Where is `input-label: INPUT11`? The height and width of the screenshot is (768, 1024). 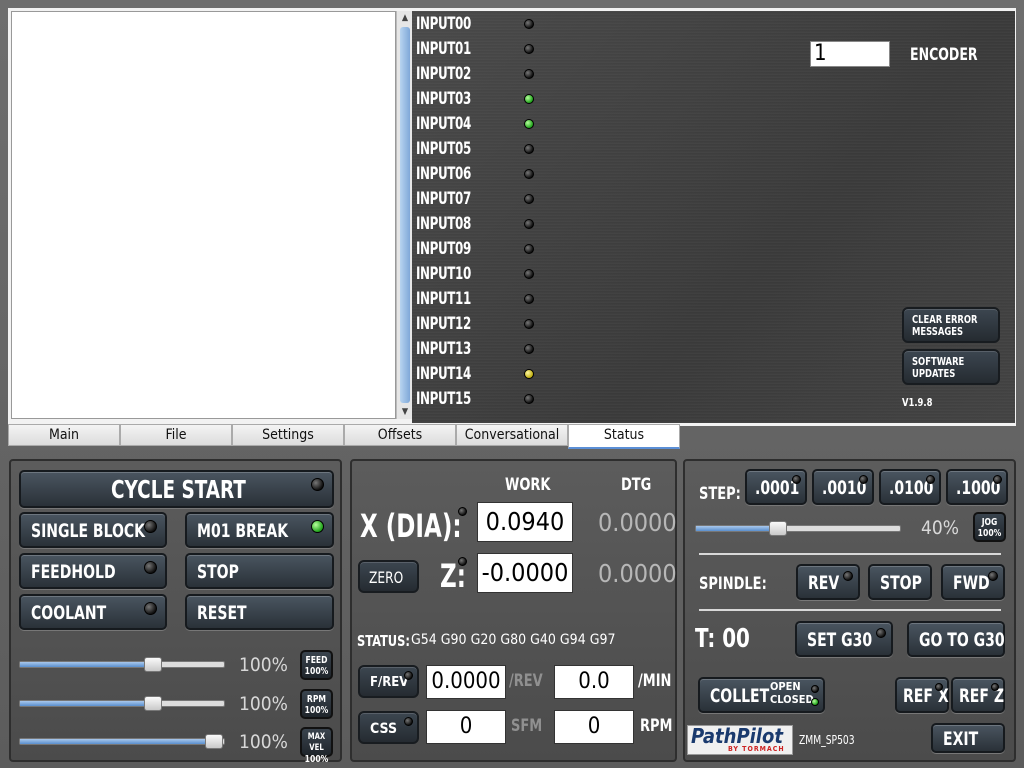 input-label: INPUT11 is located at coordinates (443, 299).